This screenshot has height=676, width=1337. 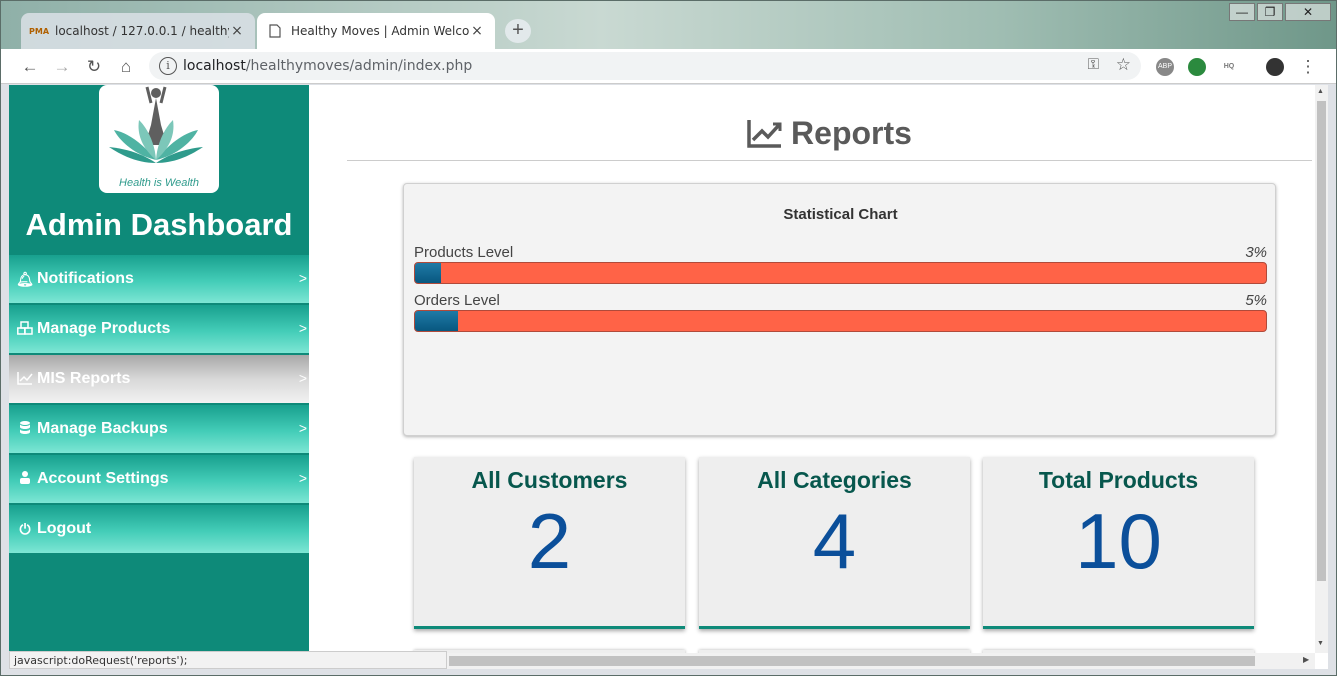 What do you see at coordinates (84, 378) in the screenshot?
I see `sidebar-item-label: MIS Reports` at bounding box center [84, 378].